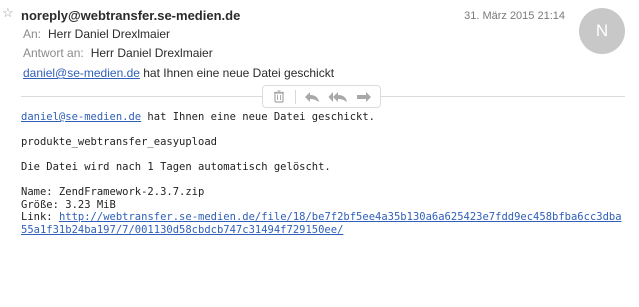 The height and width of the screenshot is (307, 639). What do you see at coordinates (295, 96) in the screenshot?
I see `toolbar-separator` at bounding box center [295, 96].